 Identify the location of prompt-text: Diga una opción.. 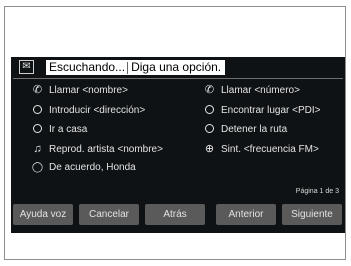
(176, 67).